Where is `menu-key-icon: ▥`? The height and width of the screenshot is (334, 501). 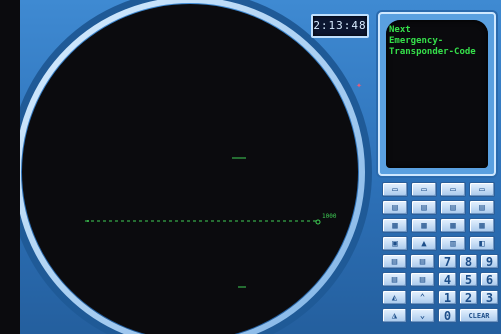
menu-key-icon: ▥ is located at coordinates (453, 244).